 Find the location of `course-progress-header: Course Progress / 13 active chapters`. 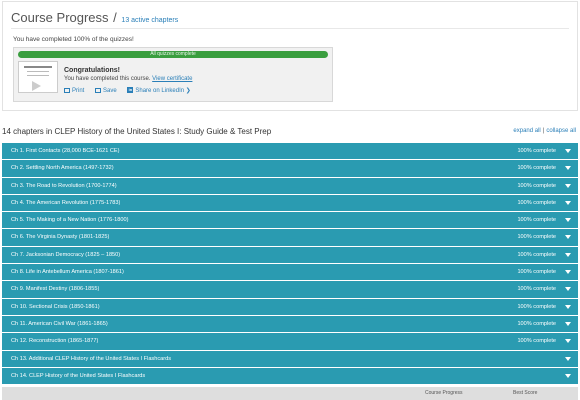

course-progress-header: Course Progress / 13 active chapters is located at coordinates (94, 17).